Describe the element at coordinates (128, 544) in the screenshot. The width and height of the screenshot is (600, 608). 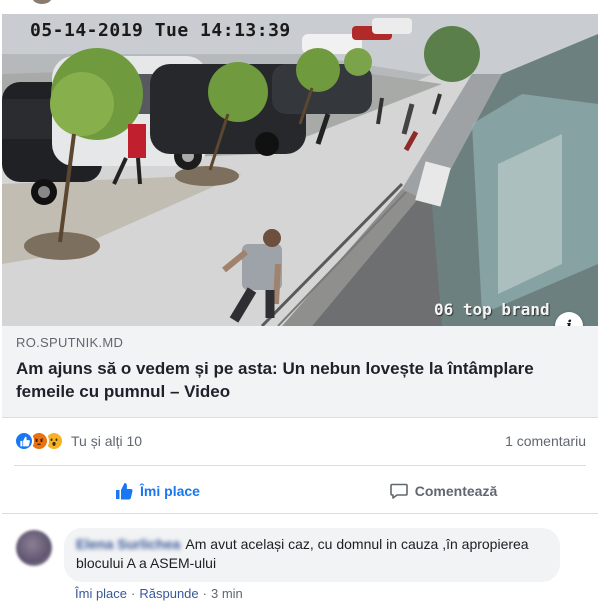
I see `comment-author: Elena Surlichea` at that location.